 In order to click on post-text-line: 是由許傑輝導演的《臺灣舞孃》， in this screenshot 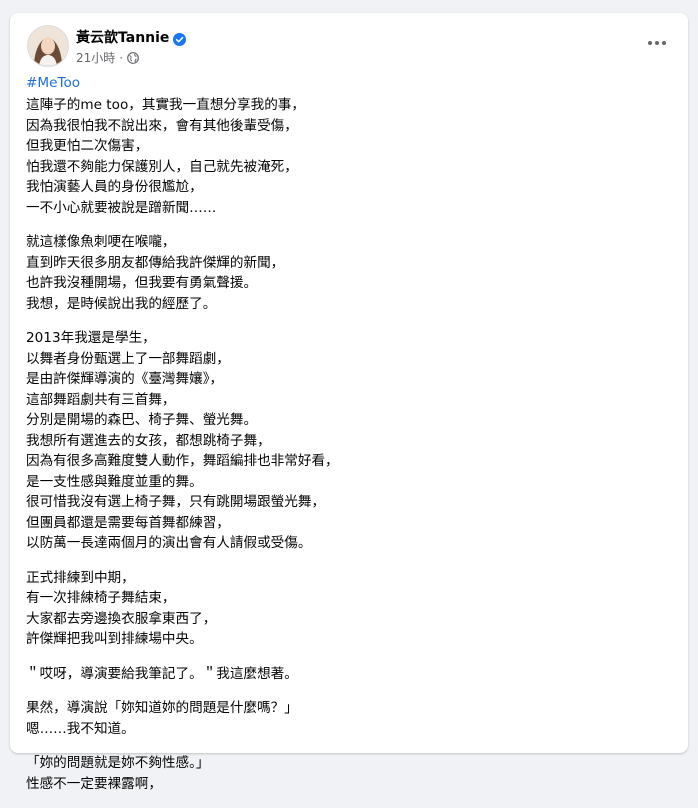, I will do `click(125, 379)`.